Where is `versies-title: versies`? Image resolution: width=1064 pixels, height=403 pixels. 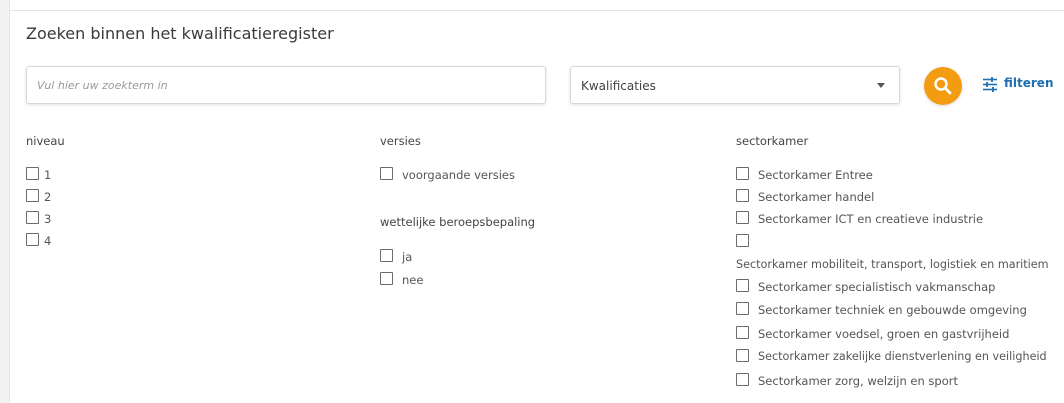
versies-title: versies is located at coordinates (400, 141).